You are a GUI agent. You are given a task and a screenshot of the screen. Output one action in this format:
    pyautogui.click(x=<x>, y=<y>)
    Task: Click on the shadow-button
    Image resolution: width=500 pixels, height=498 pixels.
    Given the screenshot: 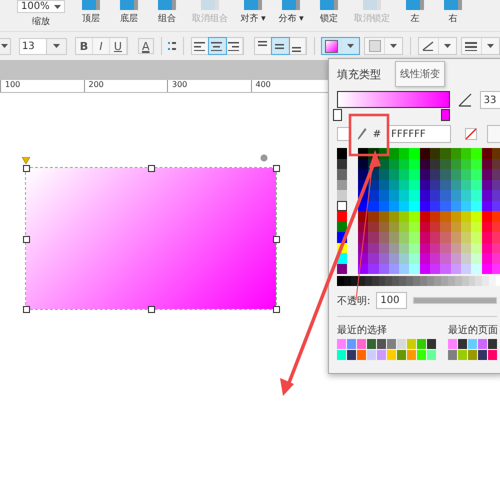 What is the action you would take?
    pyautogui.click(x=384, y=46)
    